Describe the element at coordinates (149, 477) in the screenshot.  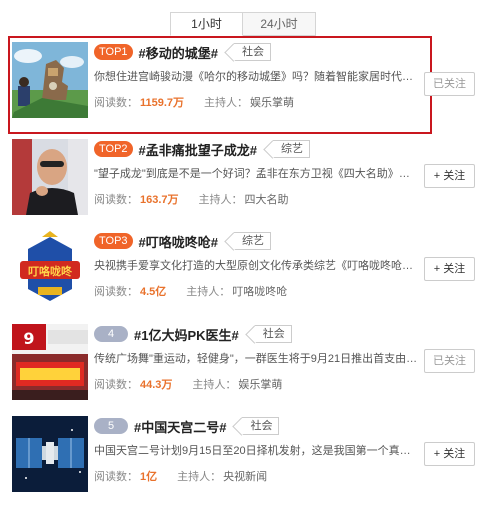
I see `reads-count: 1亿` at that location.